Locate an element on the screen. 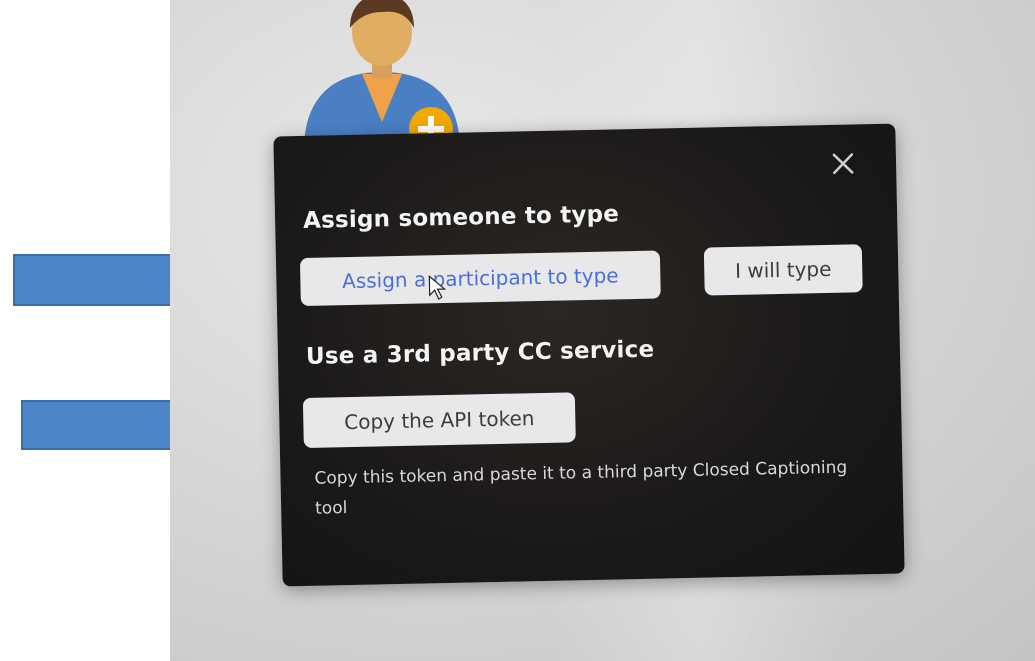  assign-section-heading: Assign someone to type is located at coordinates (461, 217).